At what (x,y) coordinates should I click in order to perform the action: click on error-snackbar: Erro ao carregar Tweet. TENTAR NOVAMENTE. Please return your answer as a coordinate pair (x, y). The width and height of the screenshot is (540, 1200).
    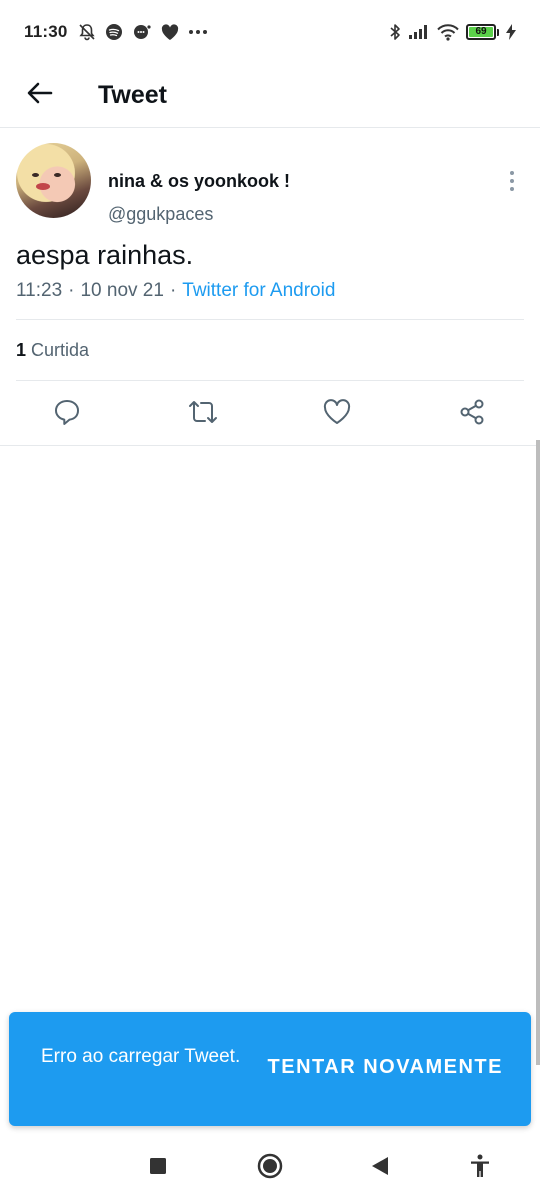
    Looking at the image, I should click on (270, 1069).